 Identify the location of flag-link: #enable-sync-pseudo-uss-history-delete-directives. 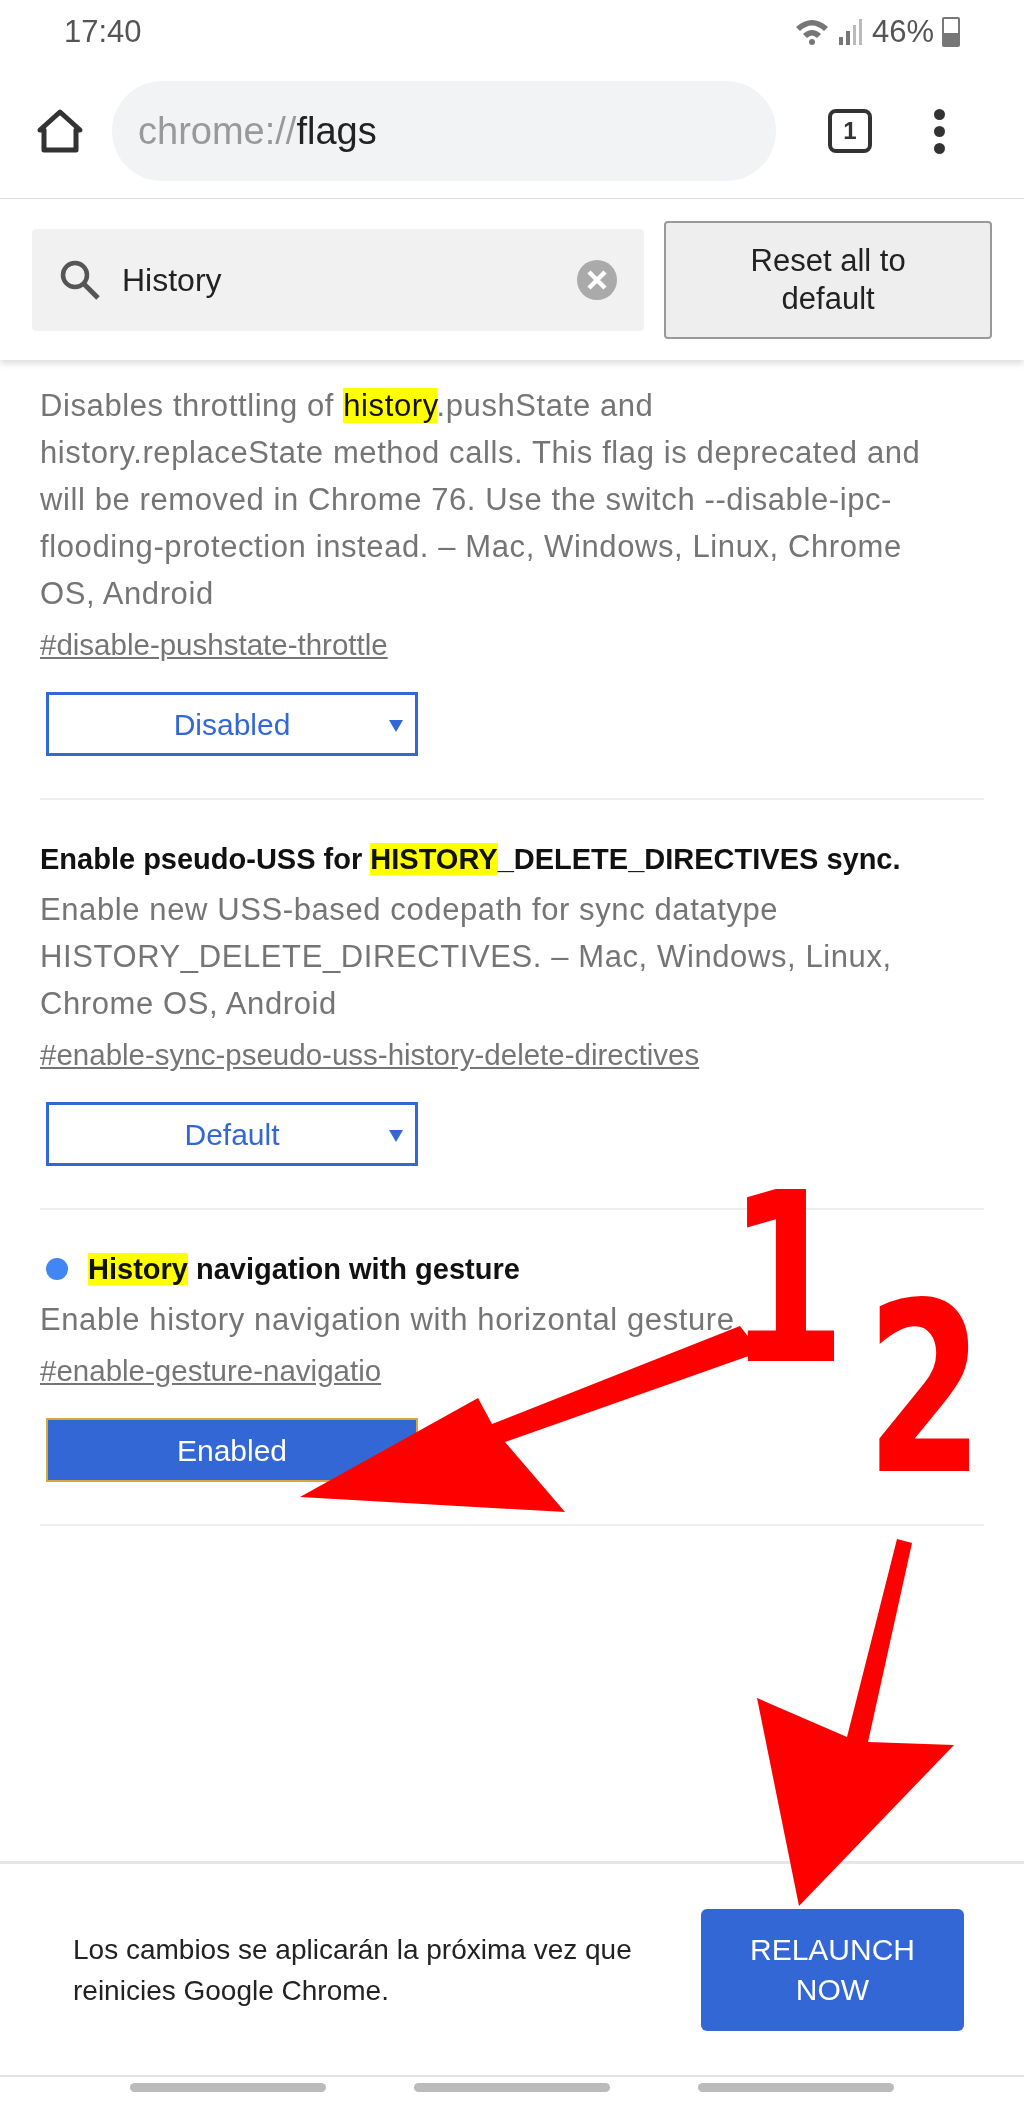
(370, 1054).